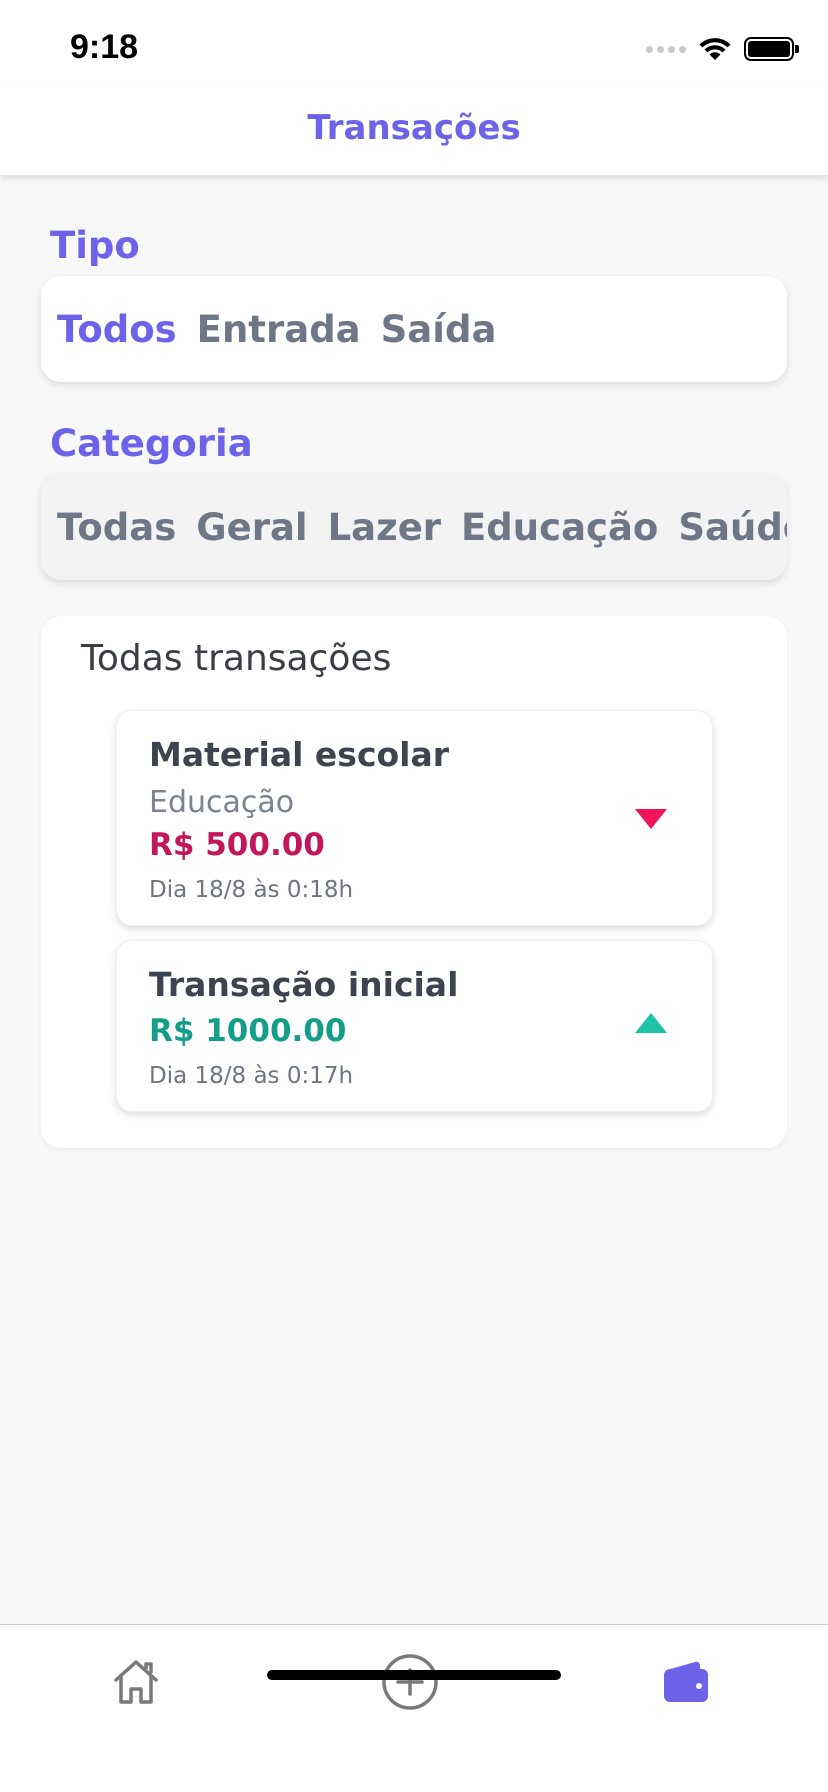 The width and height of the screenshot is (828, 1792). Describe the element at coordinates (304, 984) in the screenshot. I see `transaction-name: Transação inicial` at that location.